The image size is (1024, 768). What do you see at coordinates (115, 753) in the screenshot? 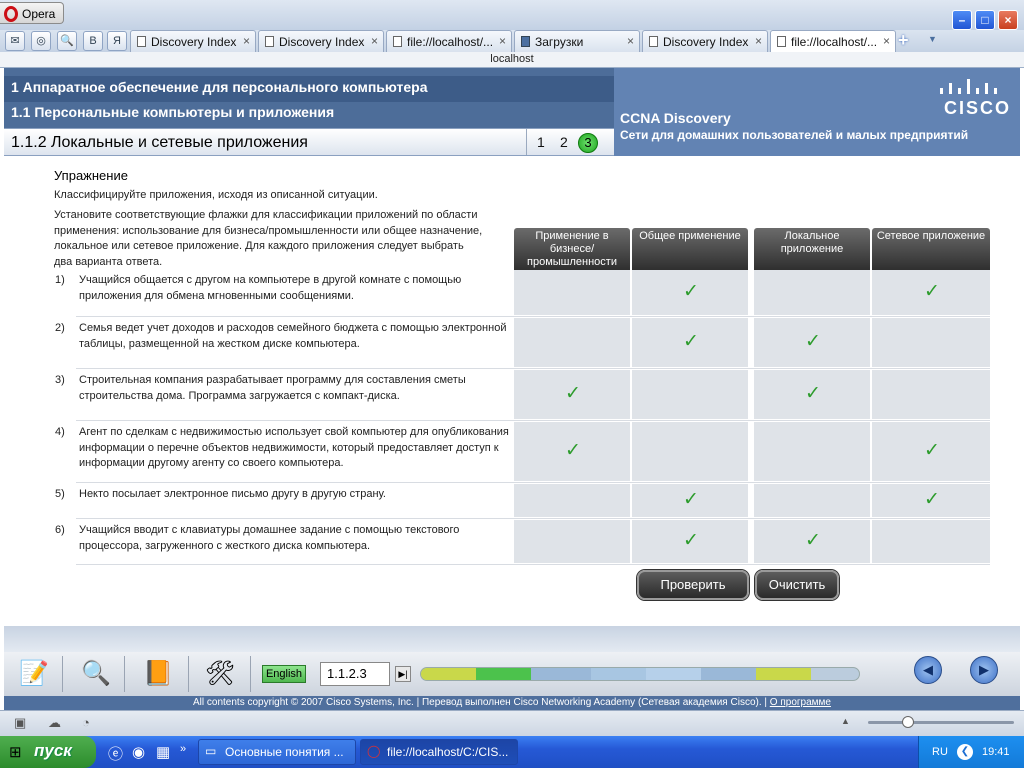
I see `ie-icon: ⓔ` at bounding box center [115, 753].